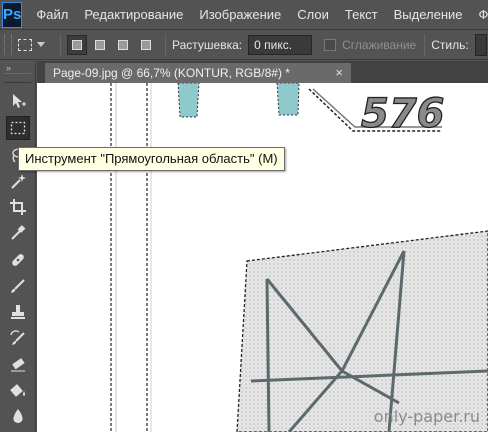 The height and width of the screenshot is (432, 488). What do you see at coordinates (450, 44) in the screenshot?
I see `style-label: Стиль:` at bounding box center [450, 44].